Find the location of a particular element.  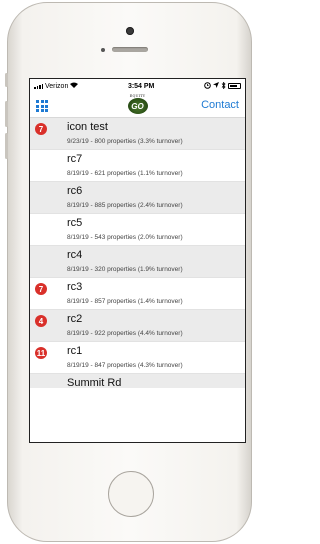

logo-main-text: GO is located at coordinates (137, 106).